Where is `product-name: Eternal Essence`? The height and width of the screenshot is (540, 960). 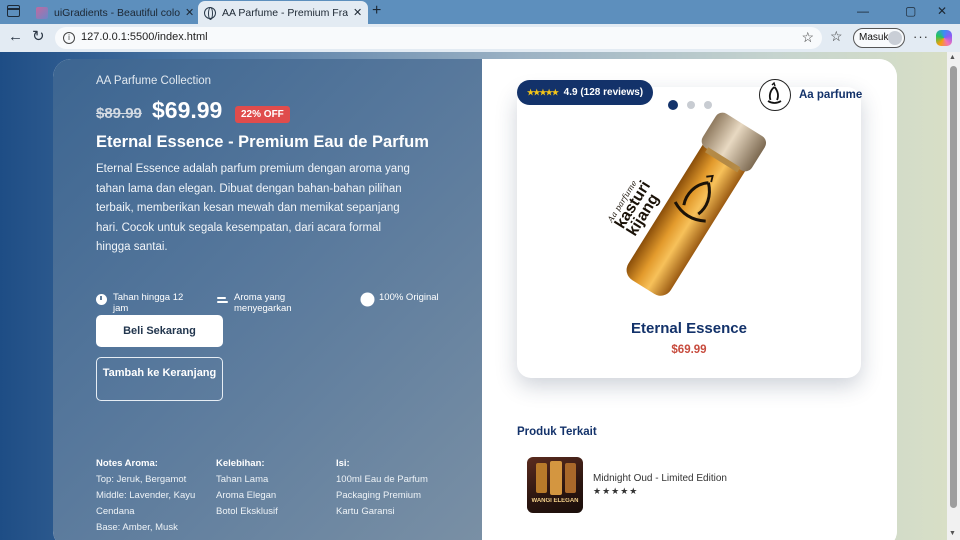
product-name: Eternal Essence is located at coordinates (689, 328).